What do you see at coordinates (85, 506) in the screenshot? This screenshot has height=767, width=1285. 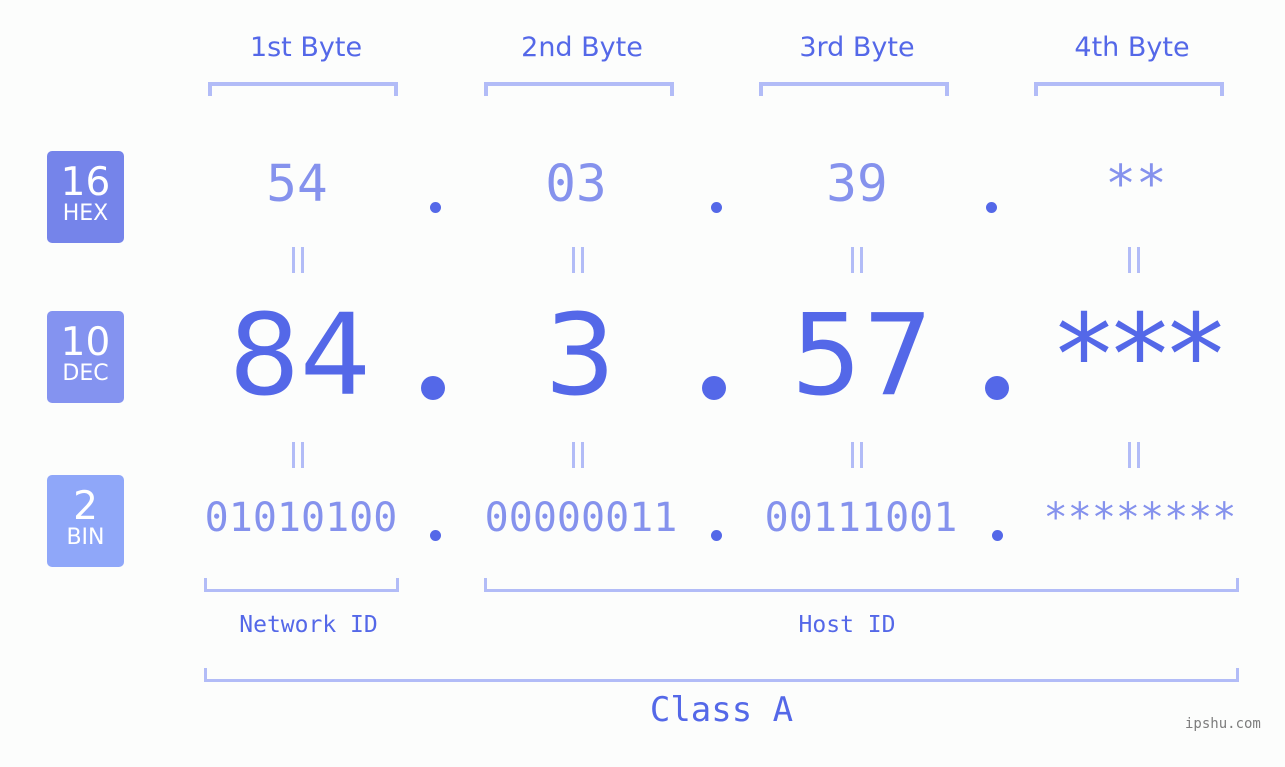 I see `bin-badge-number: 2` at bounding box center [85, 506].